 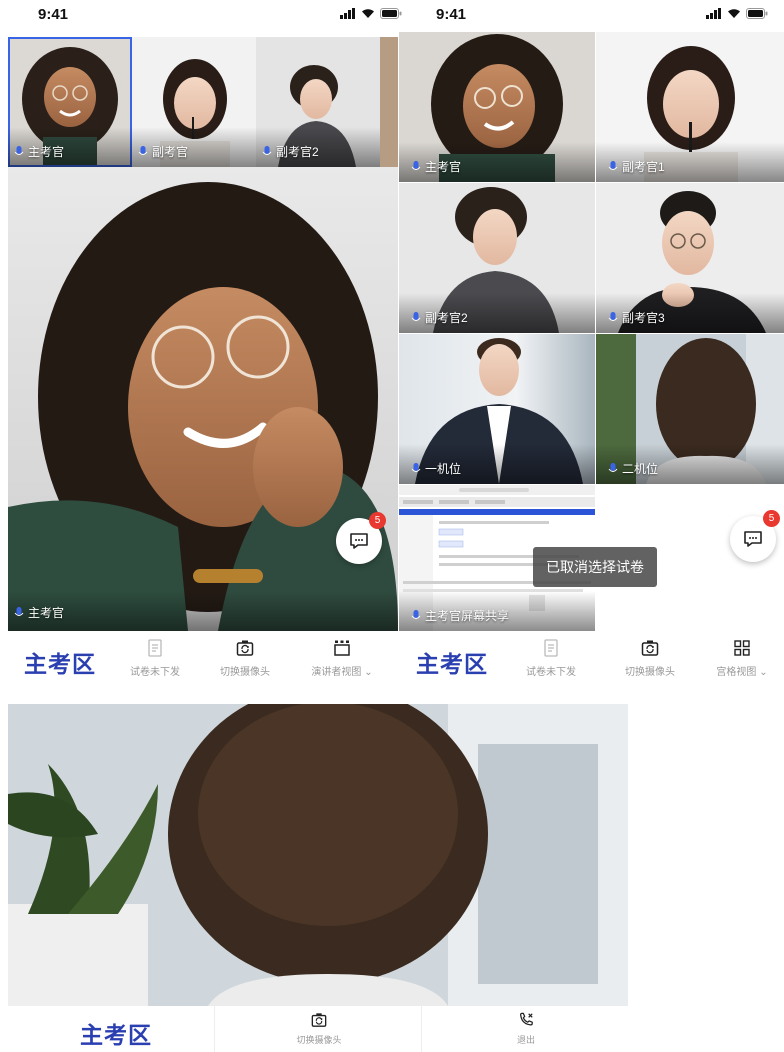 What do you see at coordinates (526, 1019) in the screenshot?
I see `hang-up-icon` at bounding box center [526, 1019].